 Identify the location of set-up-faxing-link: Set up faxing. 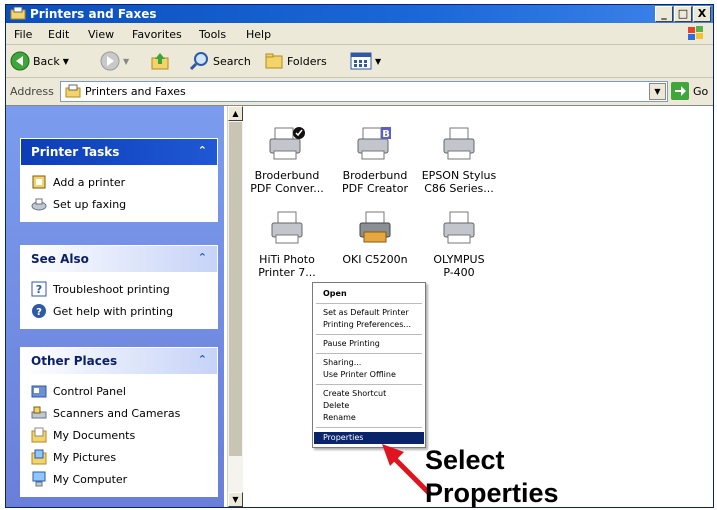
(120, 204).